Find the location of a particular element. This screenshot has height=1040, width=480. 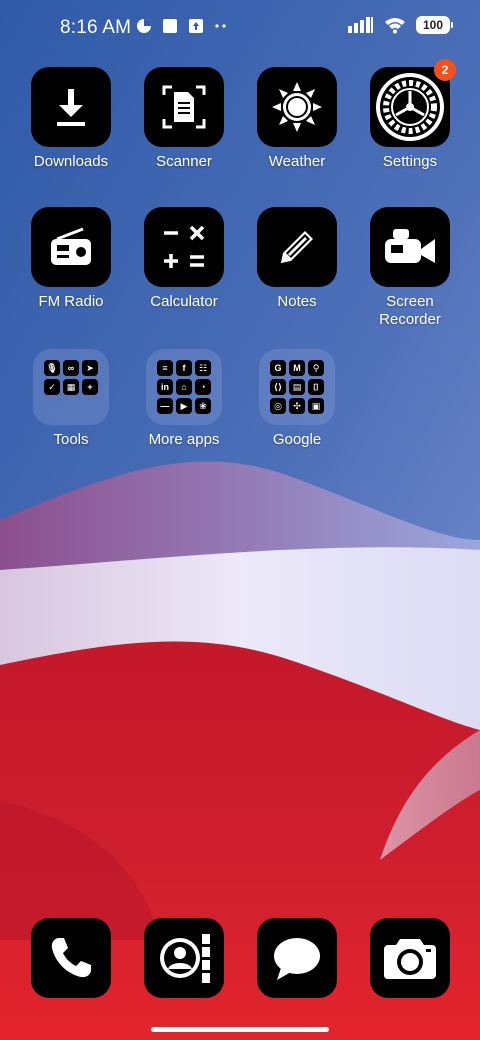

downloads-tile is located at coordinates (71, 107).